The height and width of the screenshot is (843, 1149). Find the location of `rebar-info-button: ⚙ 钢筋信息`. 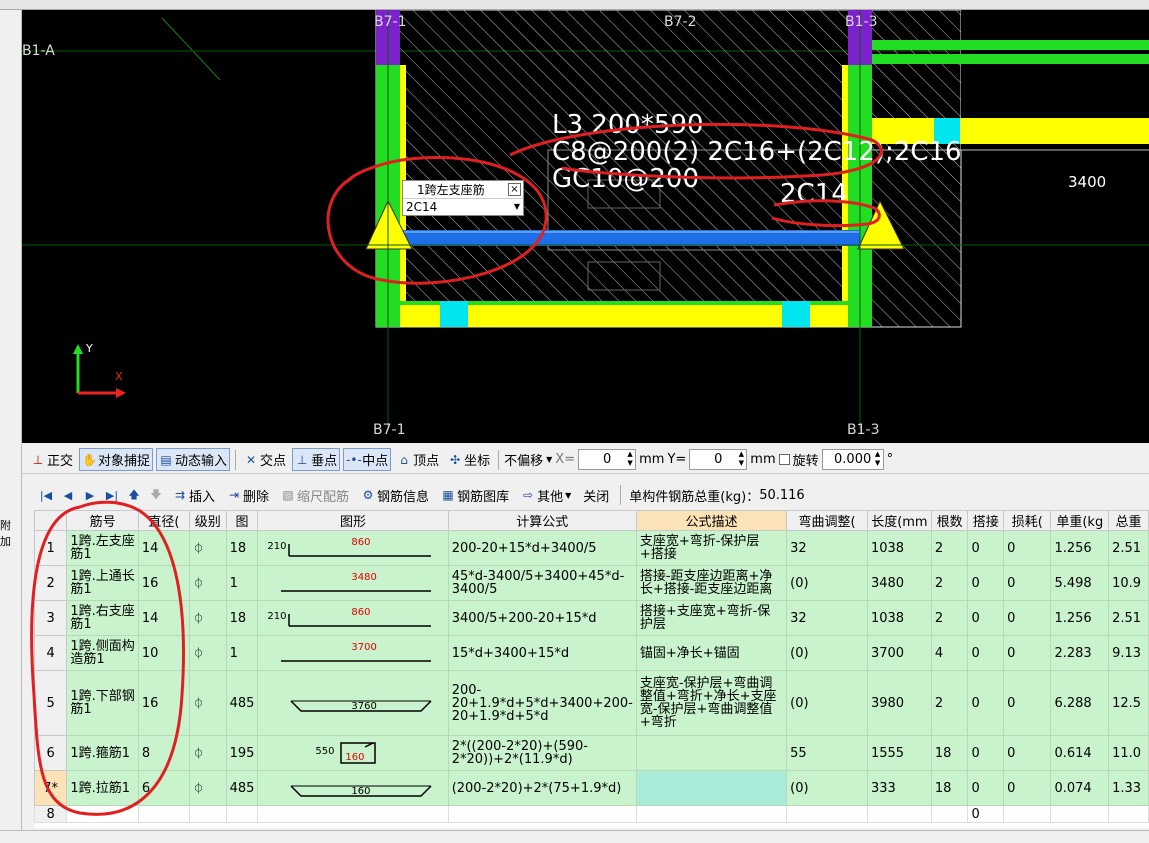

rebar-info-button: ⚙ 钢筋信息 is located at coordinates (395, 495).